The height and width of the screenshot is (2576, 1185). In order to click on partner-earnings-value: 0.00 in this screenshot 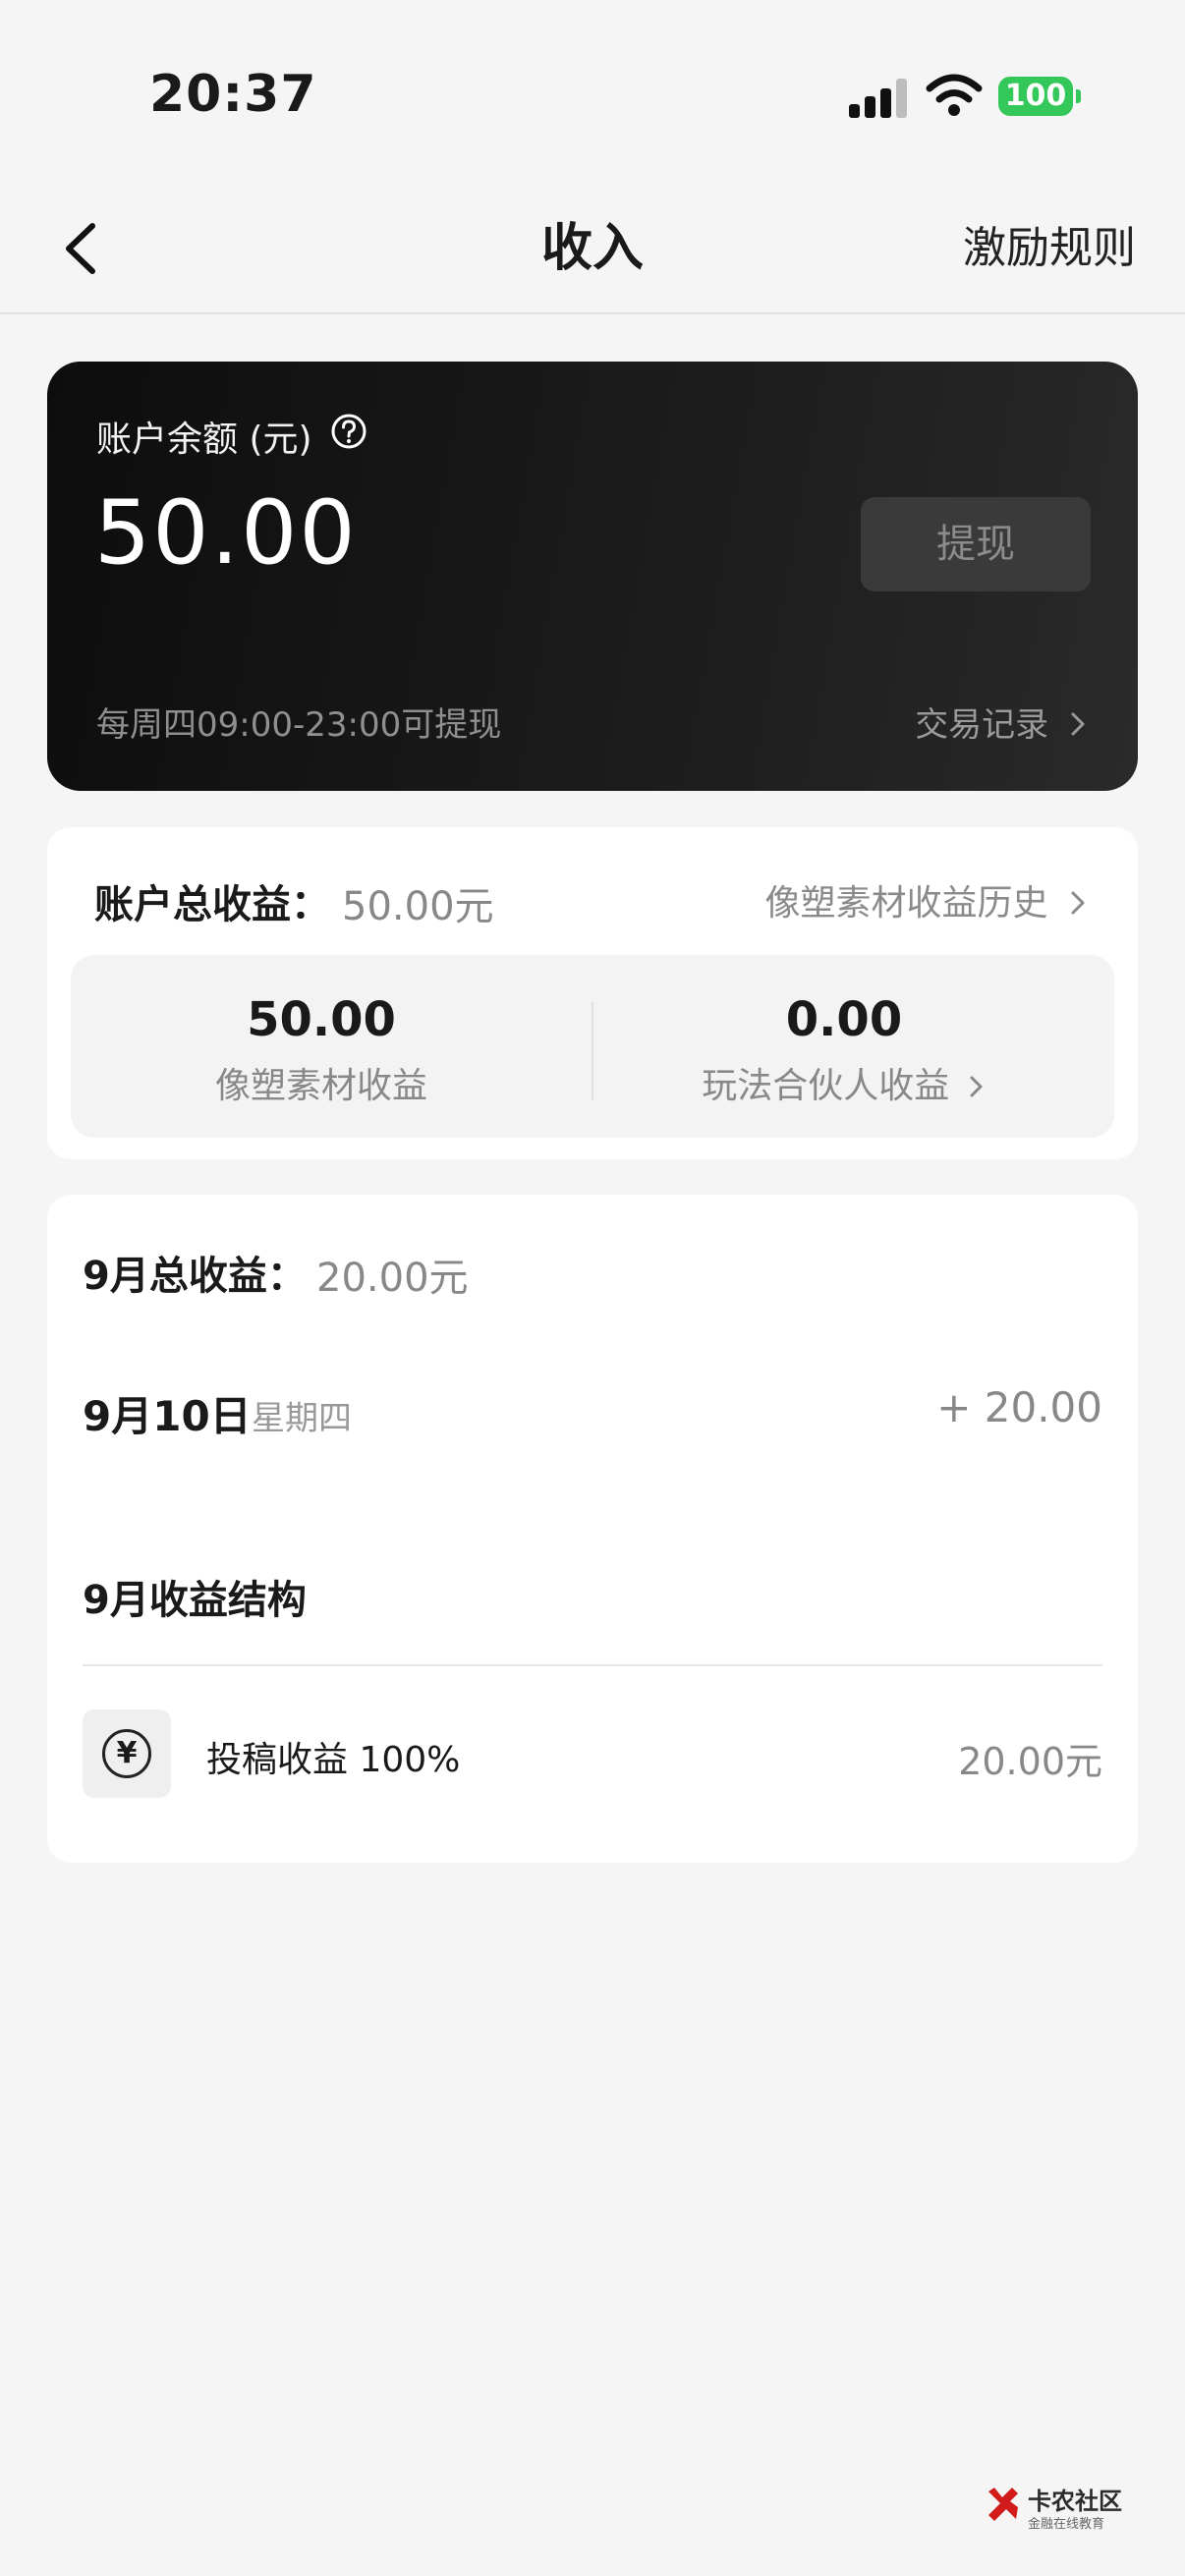, I will do `click(844, 1019)`.